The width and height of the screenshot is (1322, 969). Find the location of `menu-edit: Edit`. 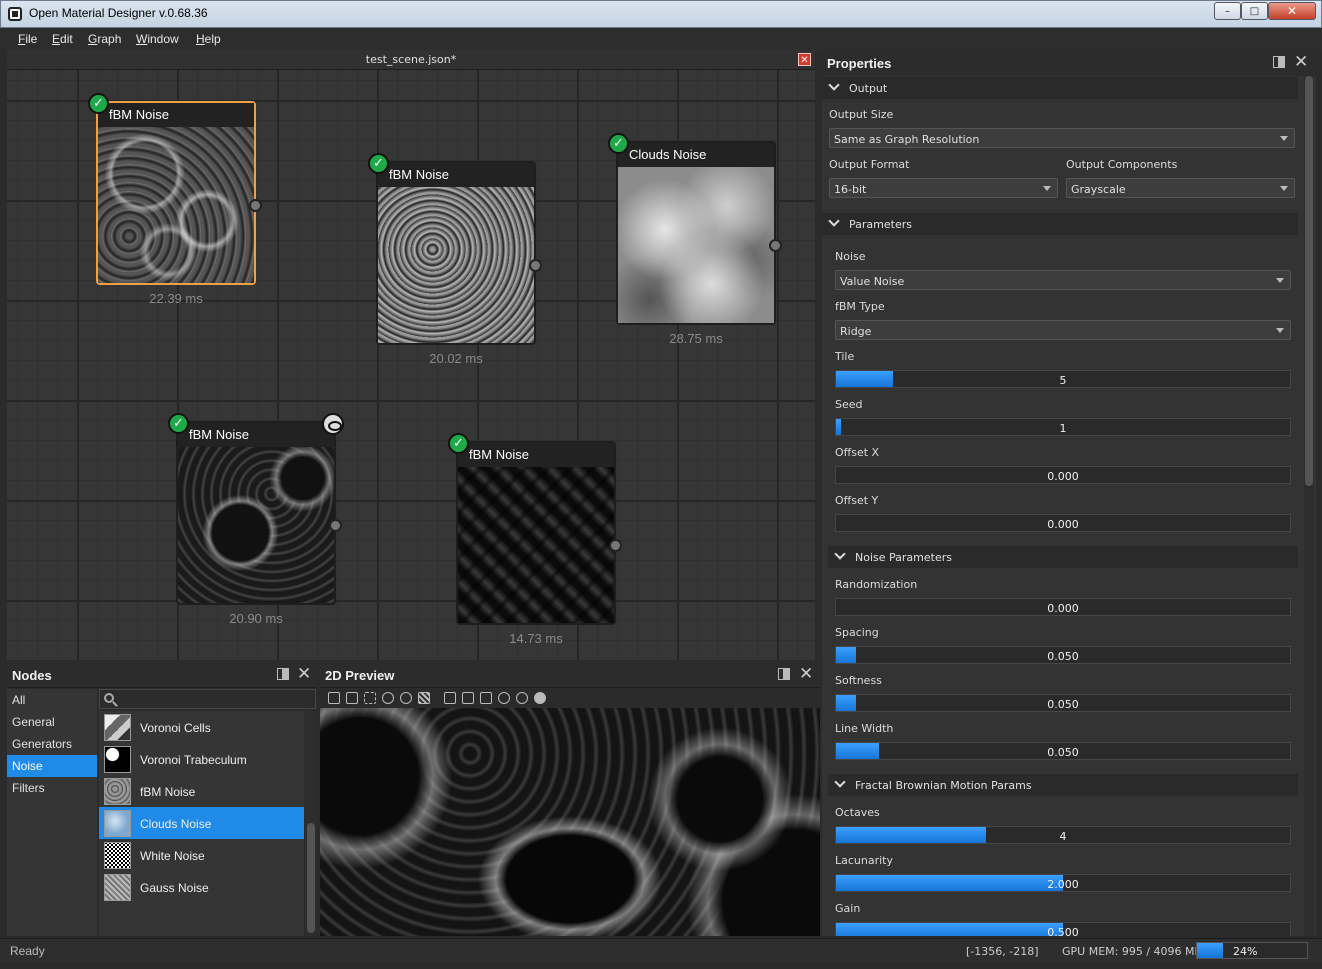

menu-edit: Edit is located at coordinates (62, 39).